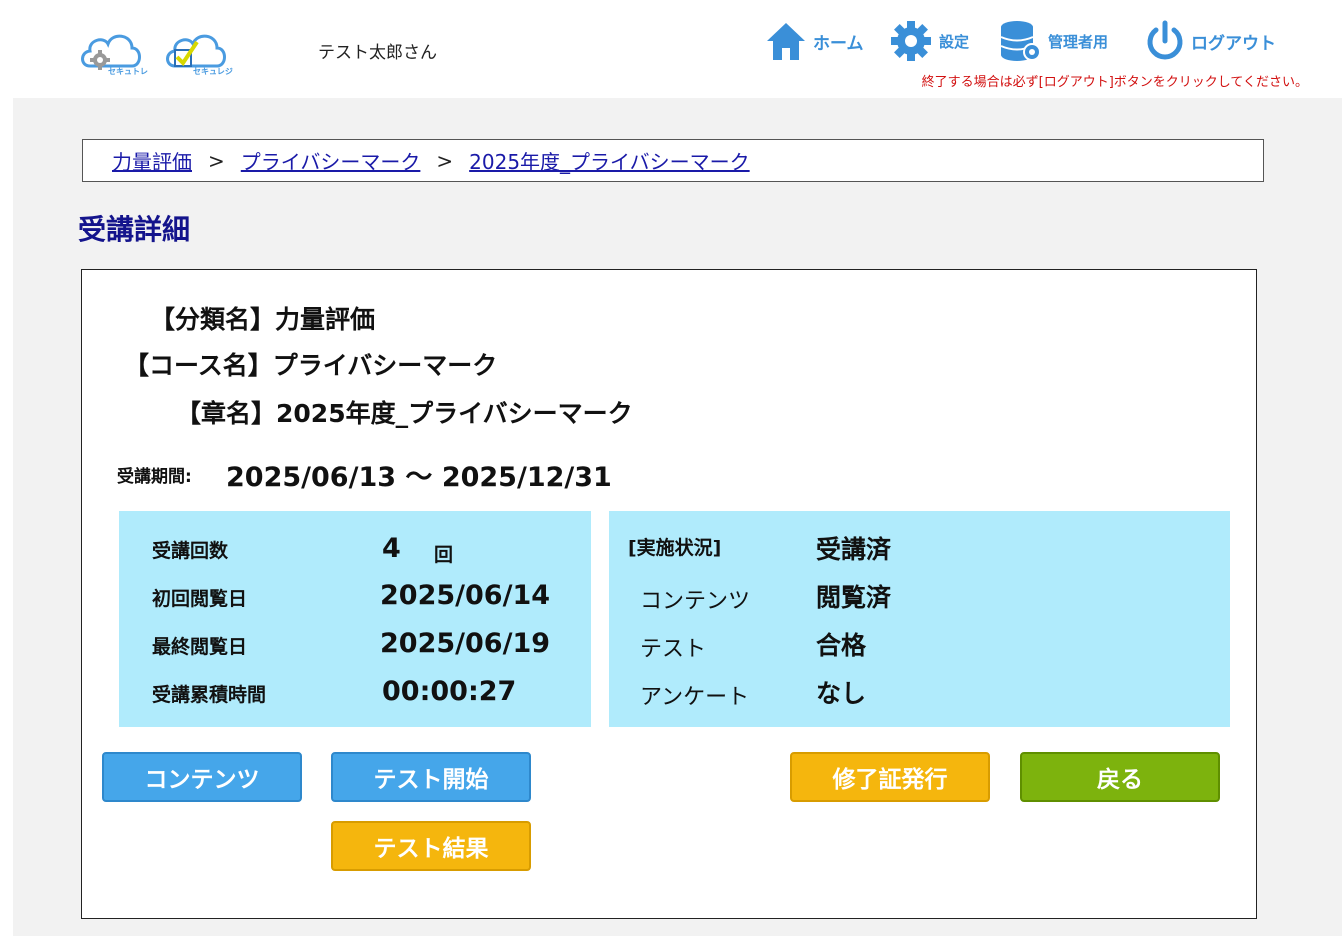 This screenshot has height=936, width=1342. Describe the element at coordinates (1020, 41) in the screenshot. I see `database-gear-icon` at that location.